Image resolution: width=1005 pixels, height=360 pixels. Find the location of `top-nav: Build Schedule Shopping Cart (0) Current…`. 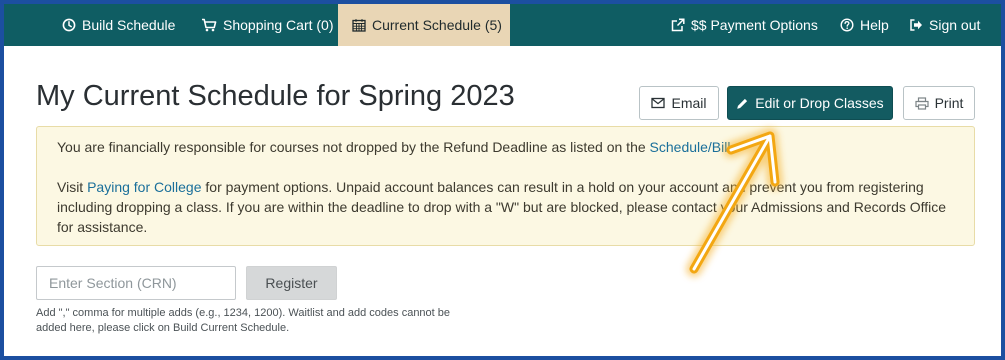

top-nav: Build Schedule Shopping Cart (0) Current… is located at coordinates (502, 25).